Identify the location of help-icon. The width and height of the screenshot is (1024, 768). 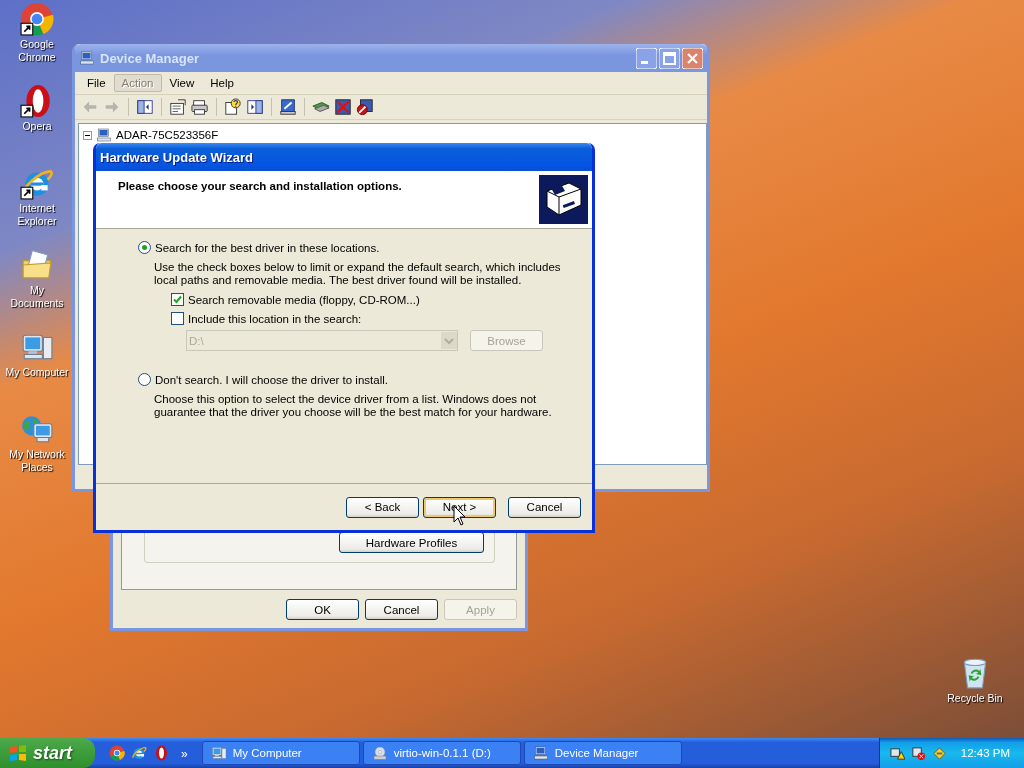
(233, 107).